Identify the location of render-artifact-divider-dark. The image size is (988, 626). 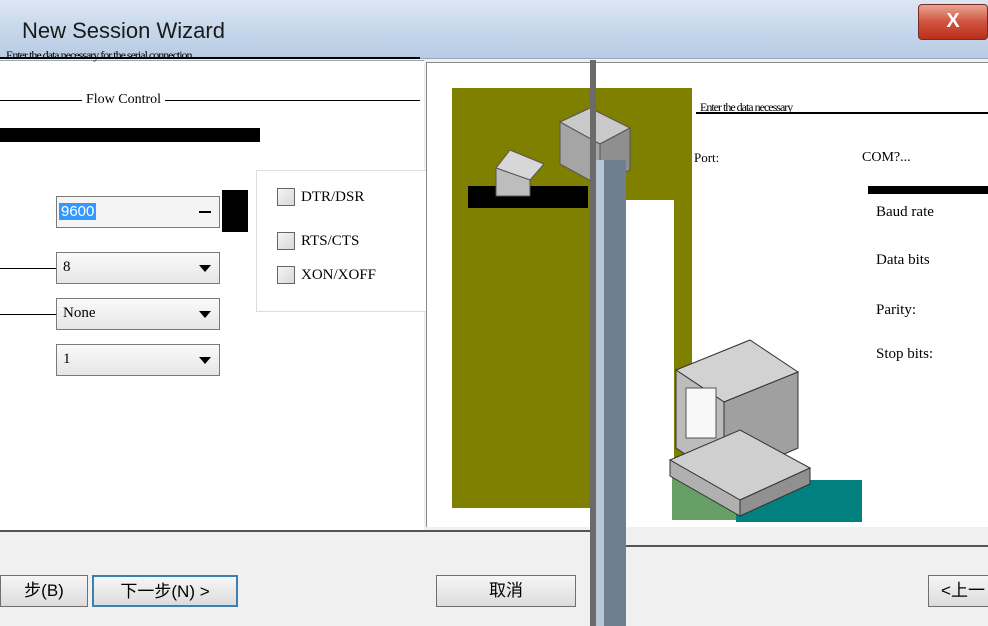
(615, 393).